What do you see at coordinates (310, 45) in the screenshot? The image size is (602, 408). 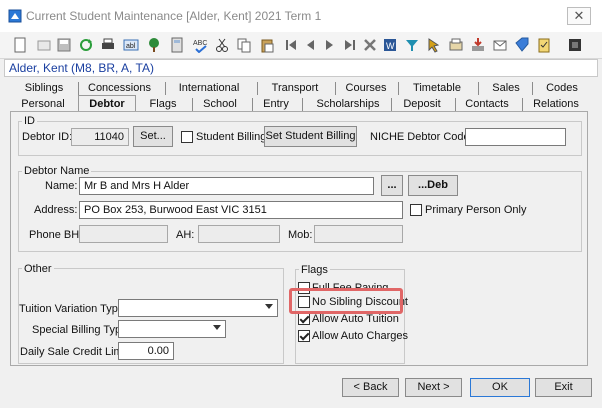 I see `previous-record-icon` at bounding box center [310, 45].